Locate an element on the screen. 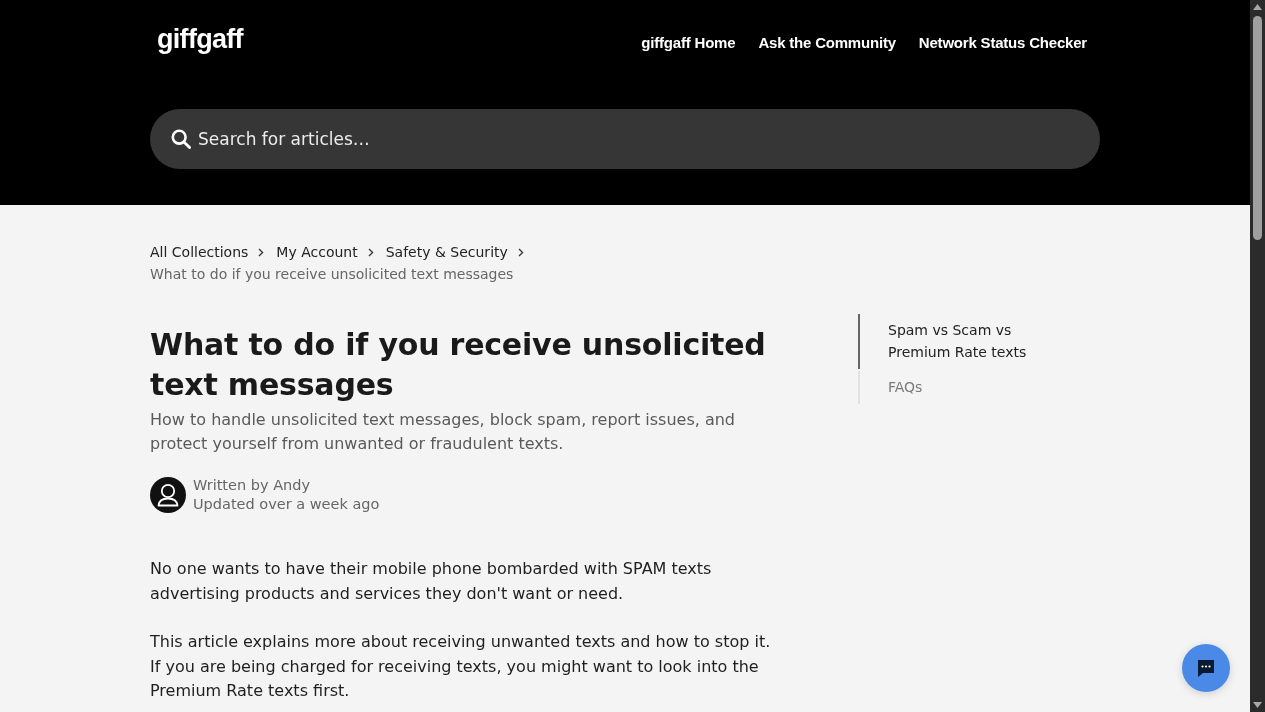 The image size is (1265, 712). scroll-up-arrow-icon is located at coordinates (1257, 7).